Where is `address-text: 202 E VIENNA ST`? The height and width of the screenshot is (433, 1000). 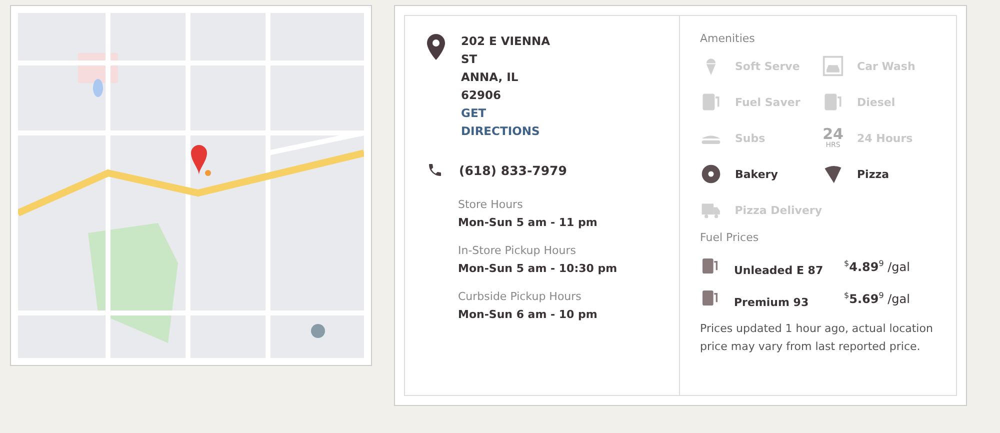 address-text: 202 E VIENNA ST is located at coordinates (506, 50).